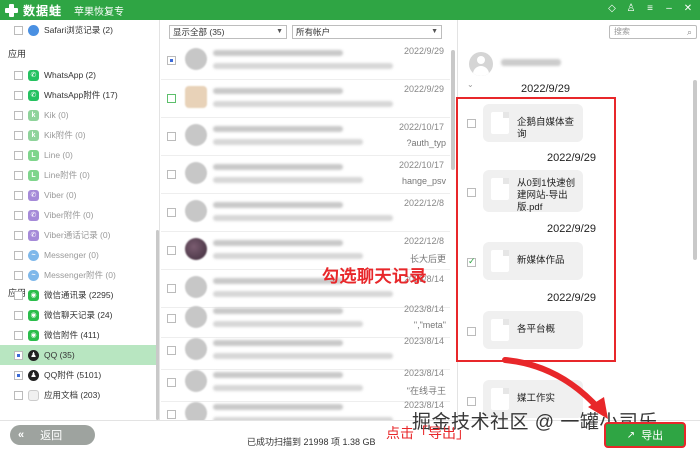 The width and height of the screenshot is (700, 449). I want to click on conversation-row: 2022/10/17 ?auth_typ, so click(305, 137).